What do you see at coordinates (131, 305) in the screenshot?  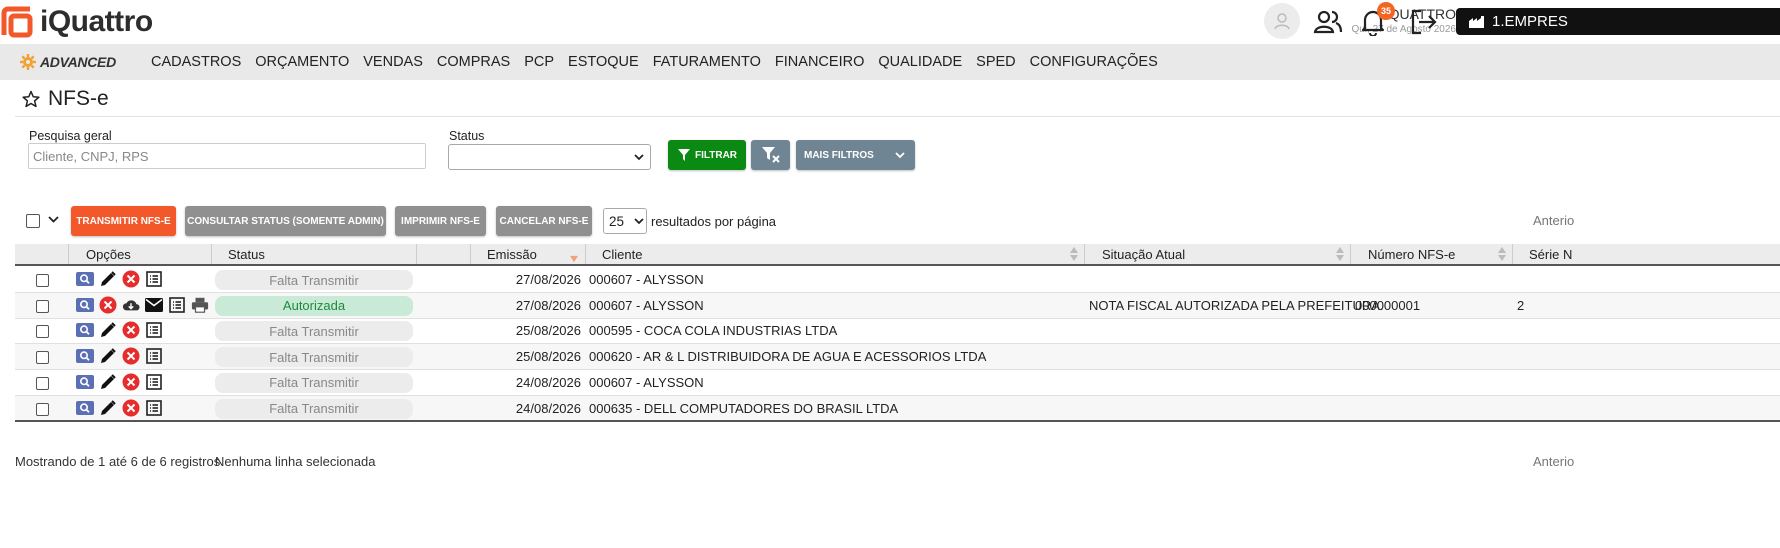 I see `download-icon` at bounding box center [131, 305].